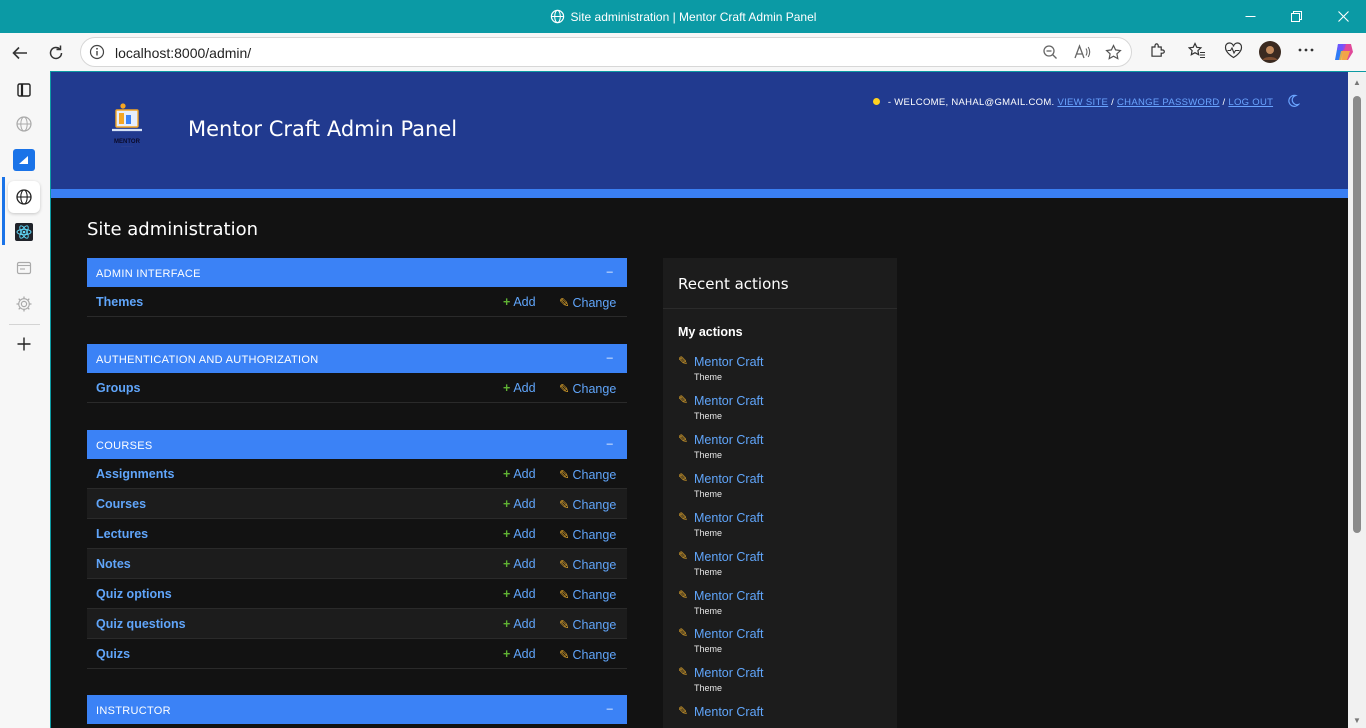  I want to click on model-link: Notes, so click(113, 564).